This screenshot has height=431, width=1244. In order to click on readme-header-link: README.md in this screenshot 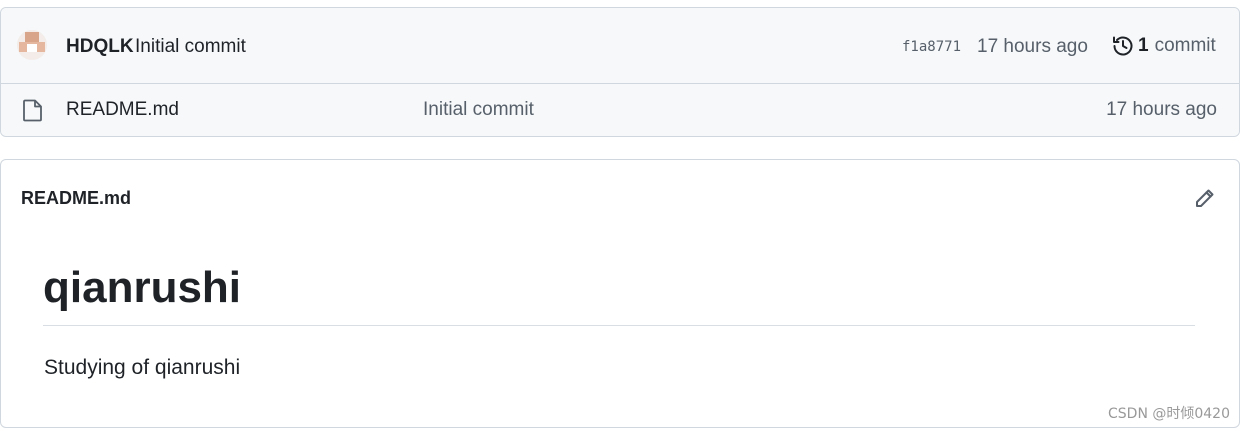, I will do `click(76, 198)`.